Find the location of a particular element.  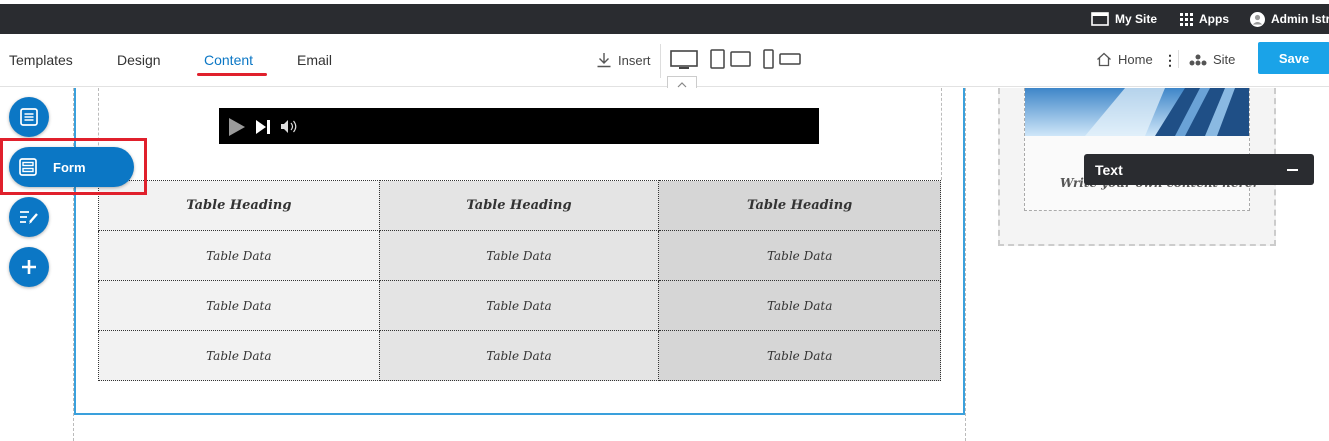

edit-text-block-button is located at coordinates (29, 217).